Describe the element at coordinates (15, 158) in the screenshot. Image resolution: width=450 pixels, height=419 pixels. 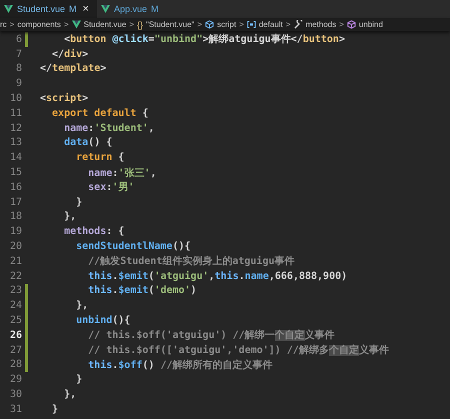
I see `line-number: 14` at that location.